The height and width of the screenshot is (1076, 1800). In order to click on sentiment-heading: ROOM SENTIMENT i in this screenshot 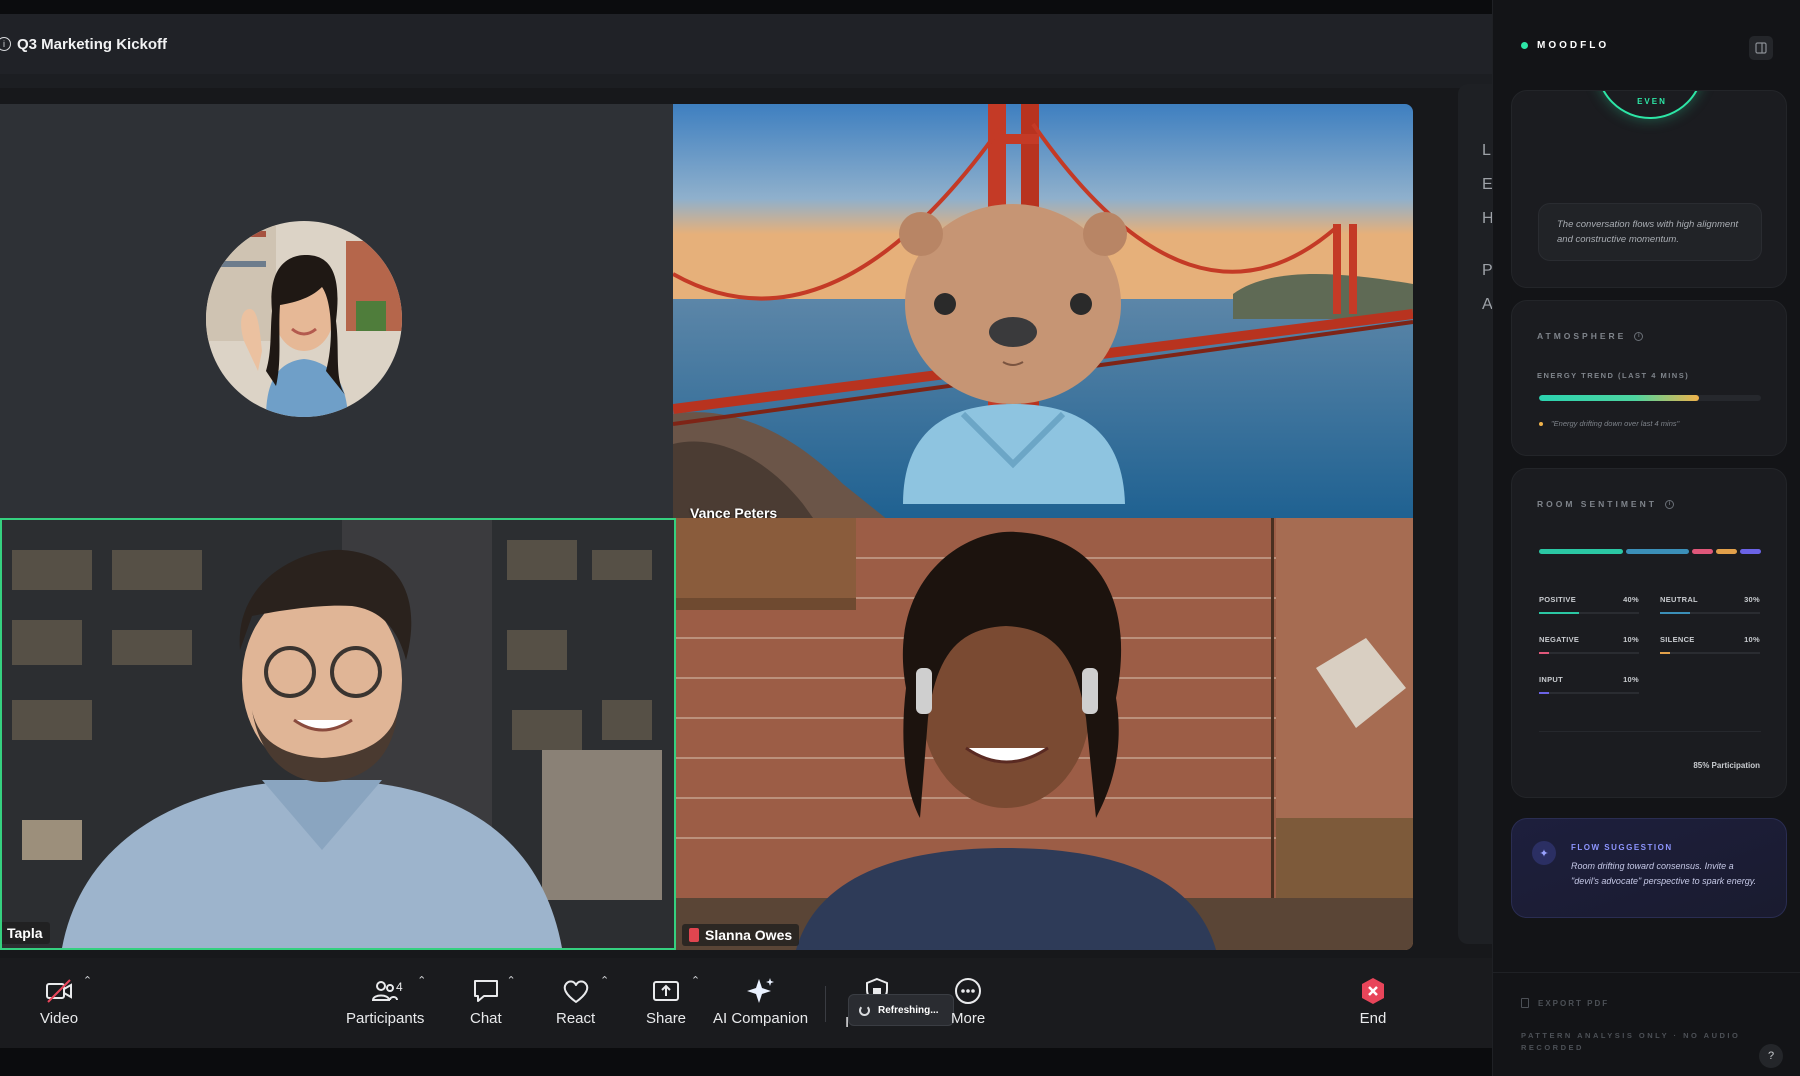, I will do `click(1605, 504)`.